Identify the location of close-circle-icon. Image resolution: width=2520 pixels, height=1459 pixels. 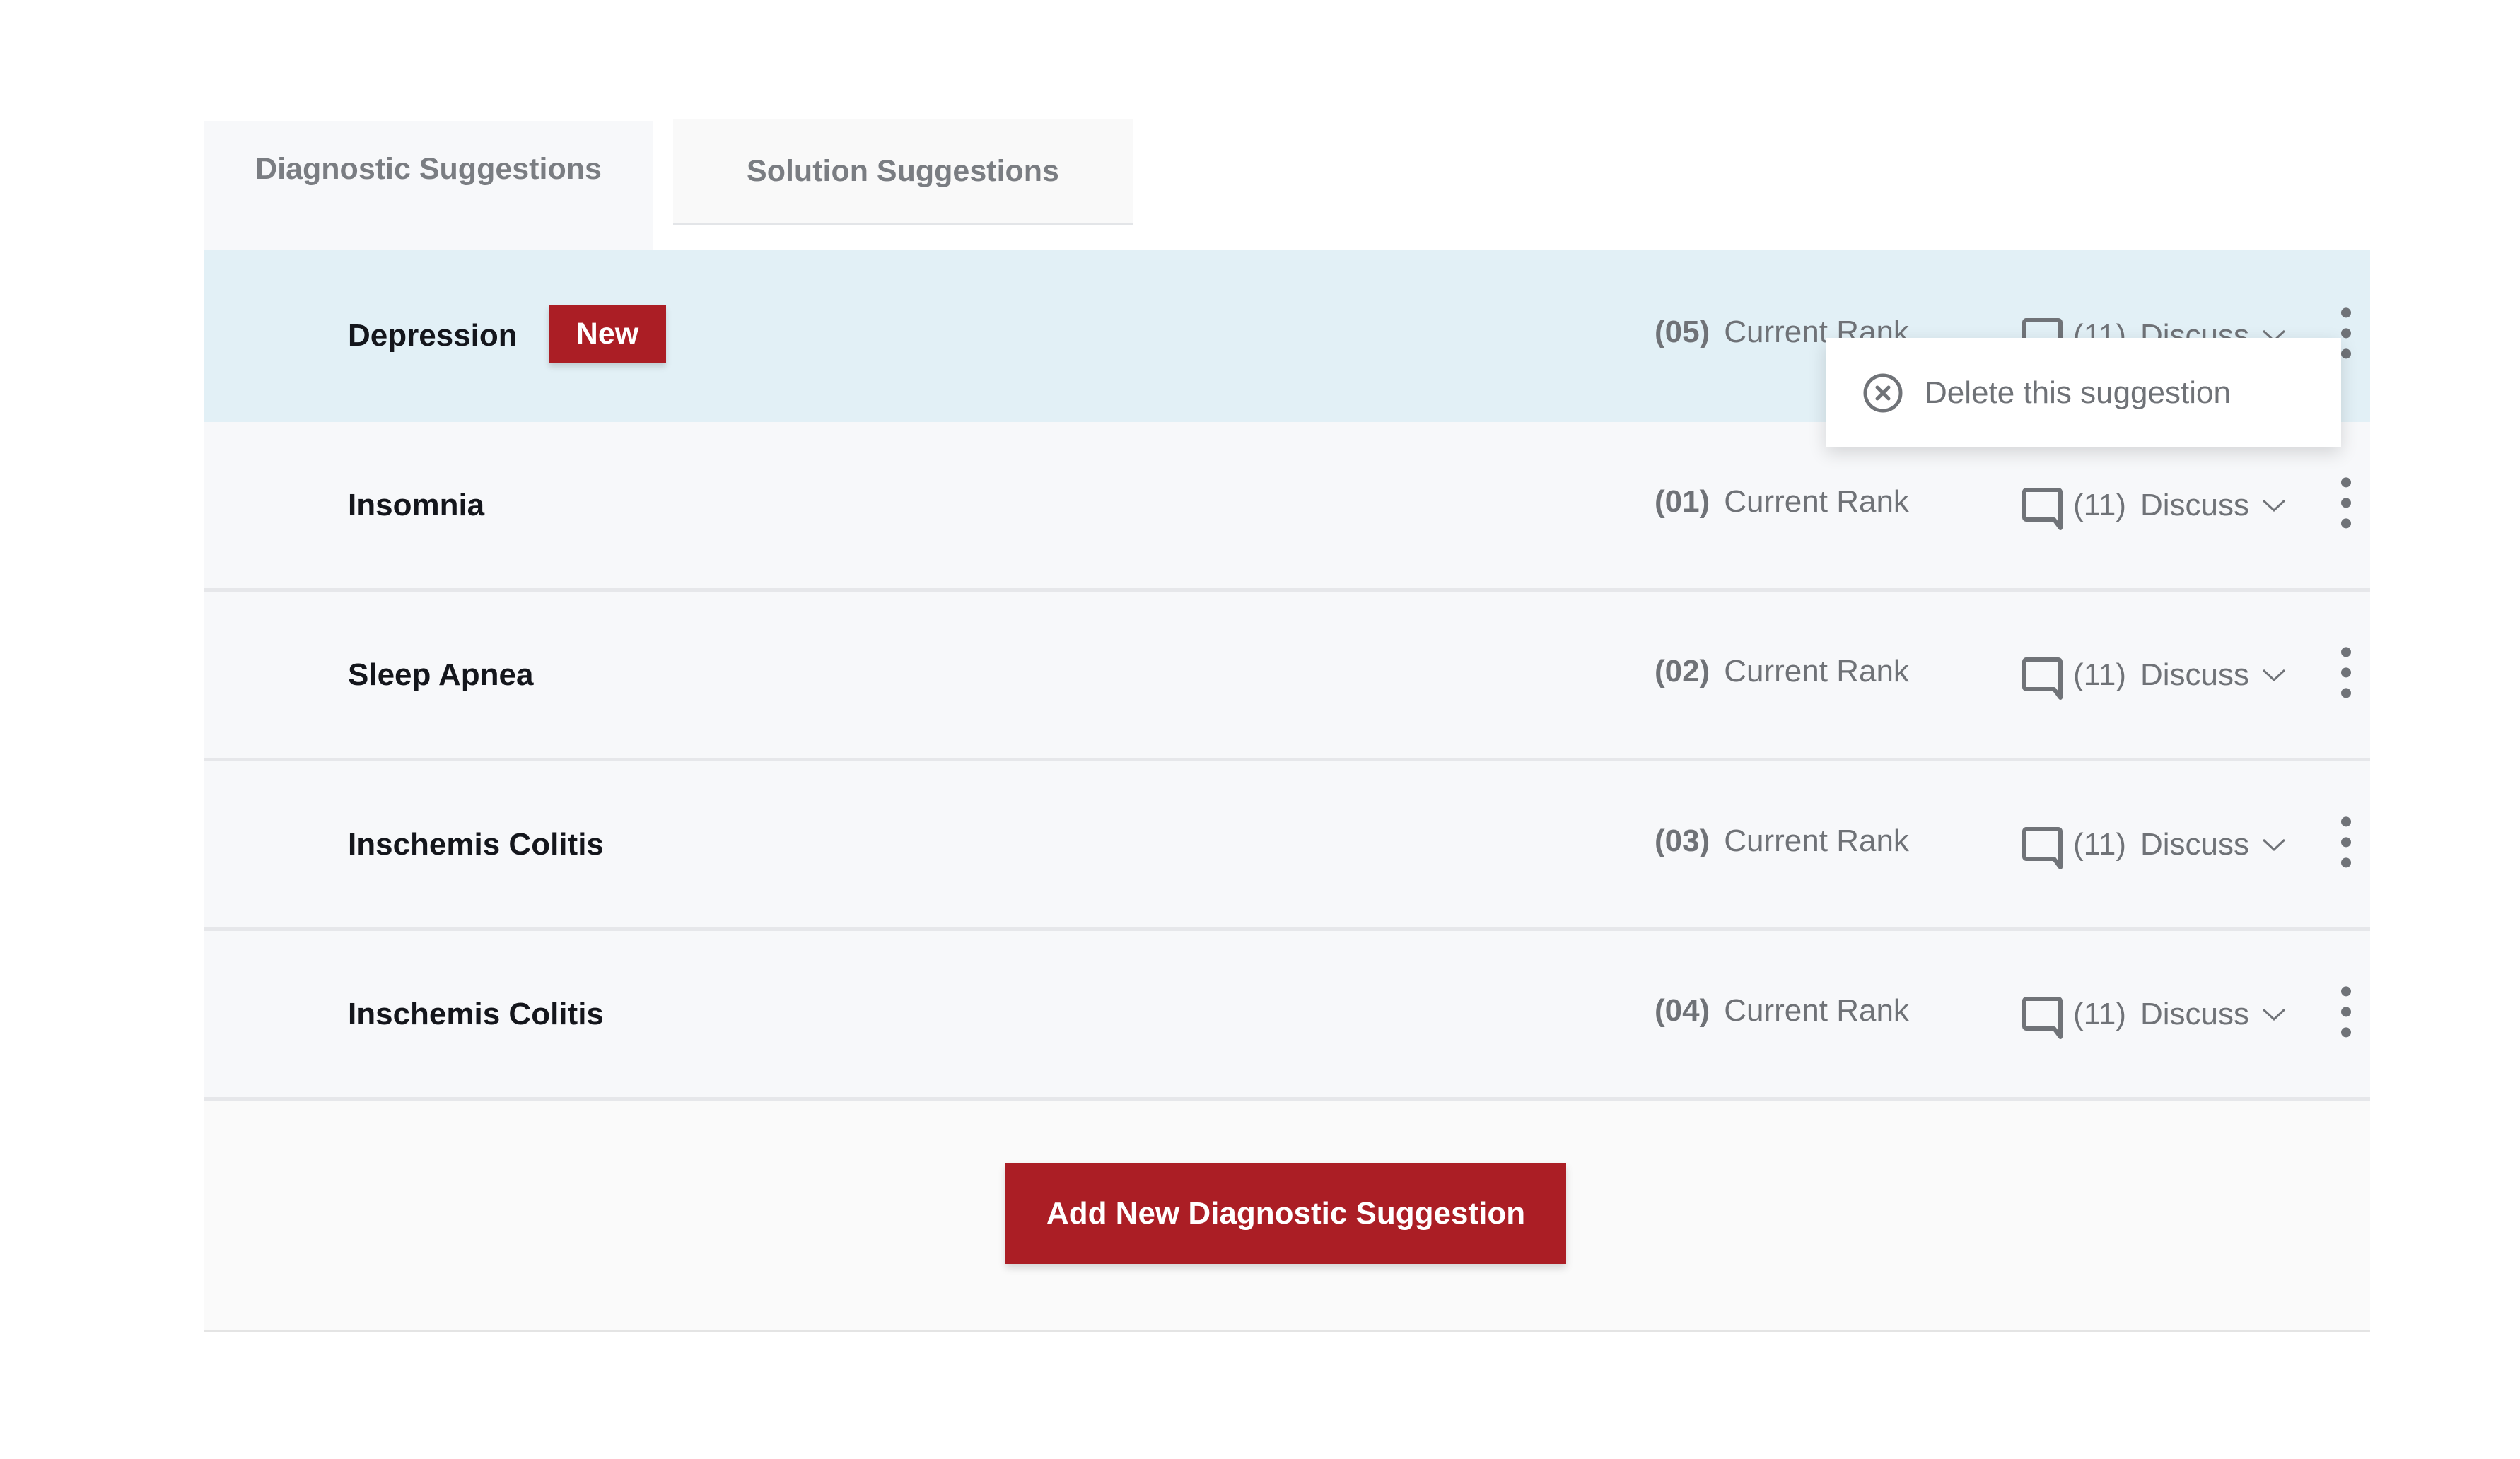
(1883, 392).